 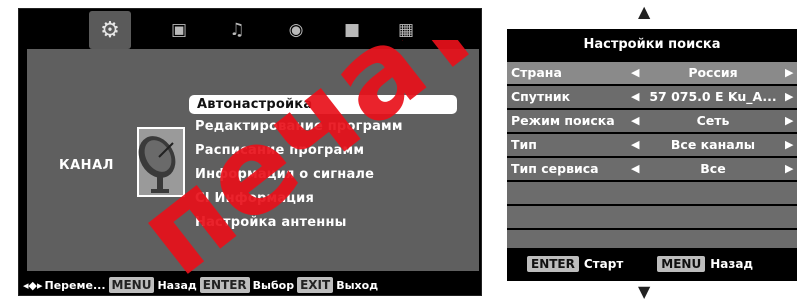 I want to click on category-label: КАНАЛ, so click(x=86, y=165).